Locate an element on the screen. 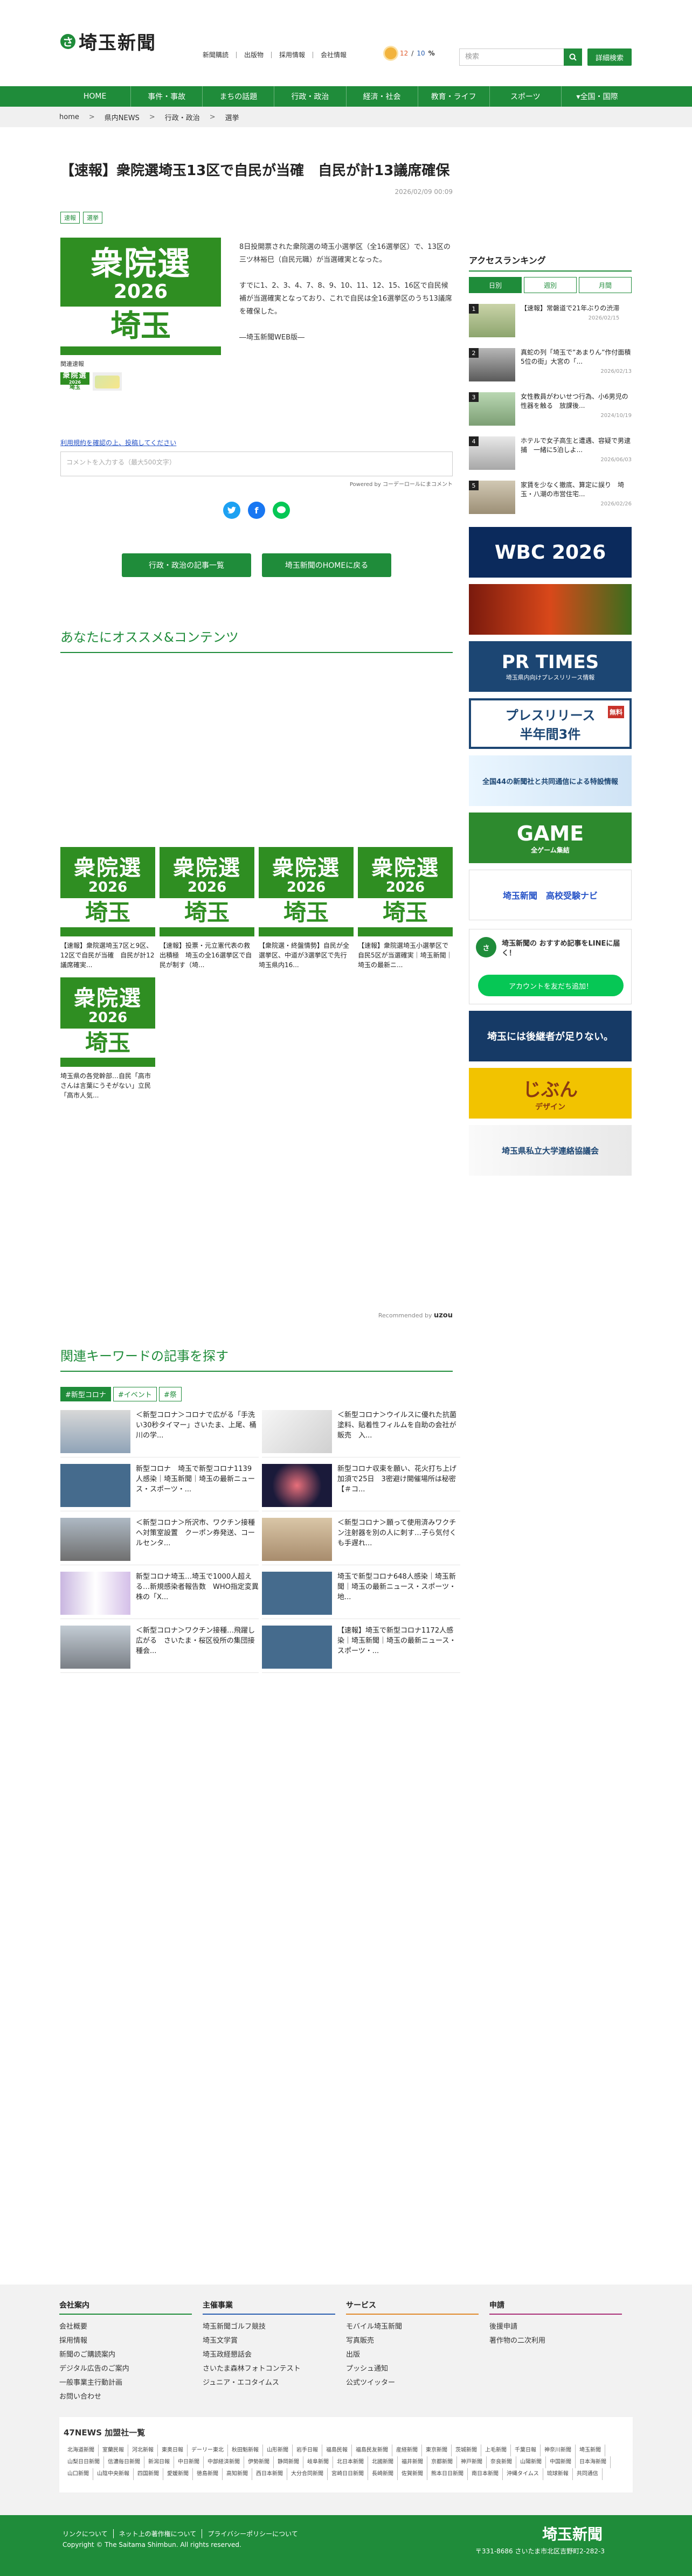  member-paper-link: 神奈川新聞 is located at coordinates (558, 2450).